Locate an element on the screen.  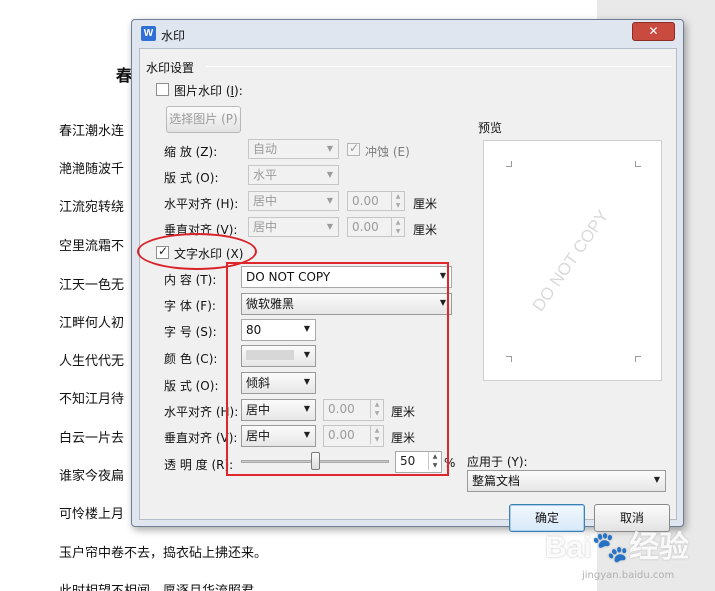
watermark-url: jingyan.baidu.com is located at coordinates (628, 575).